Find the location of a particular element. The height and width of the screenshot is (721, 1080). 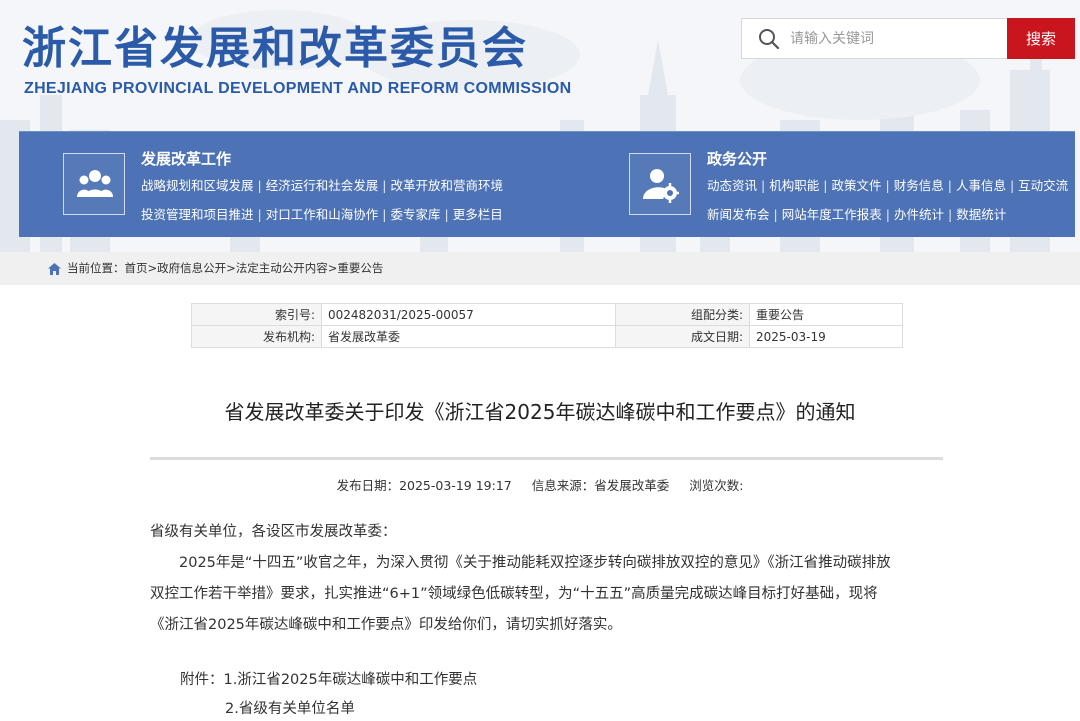

breadcrumb-gov-info: 政府信息公开 is located at coordinates (191, 268).